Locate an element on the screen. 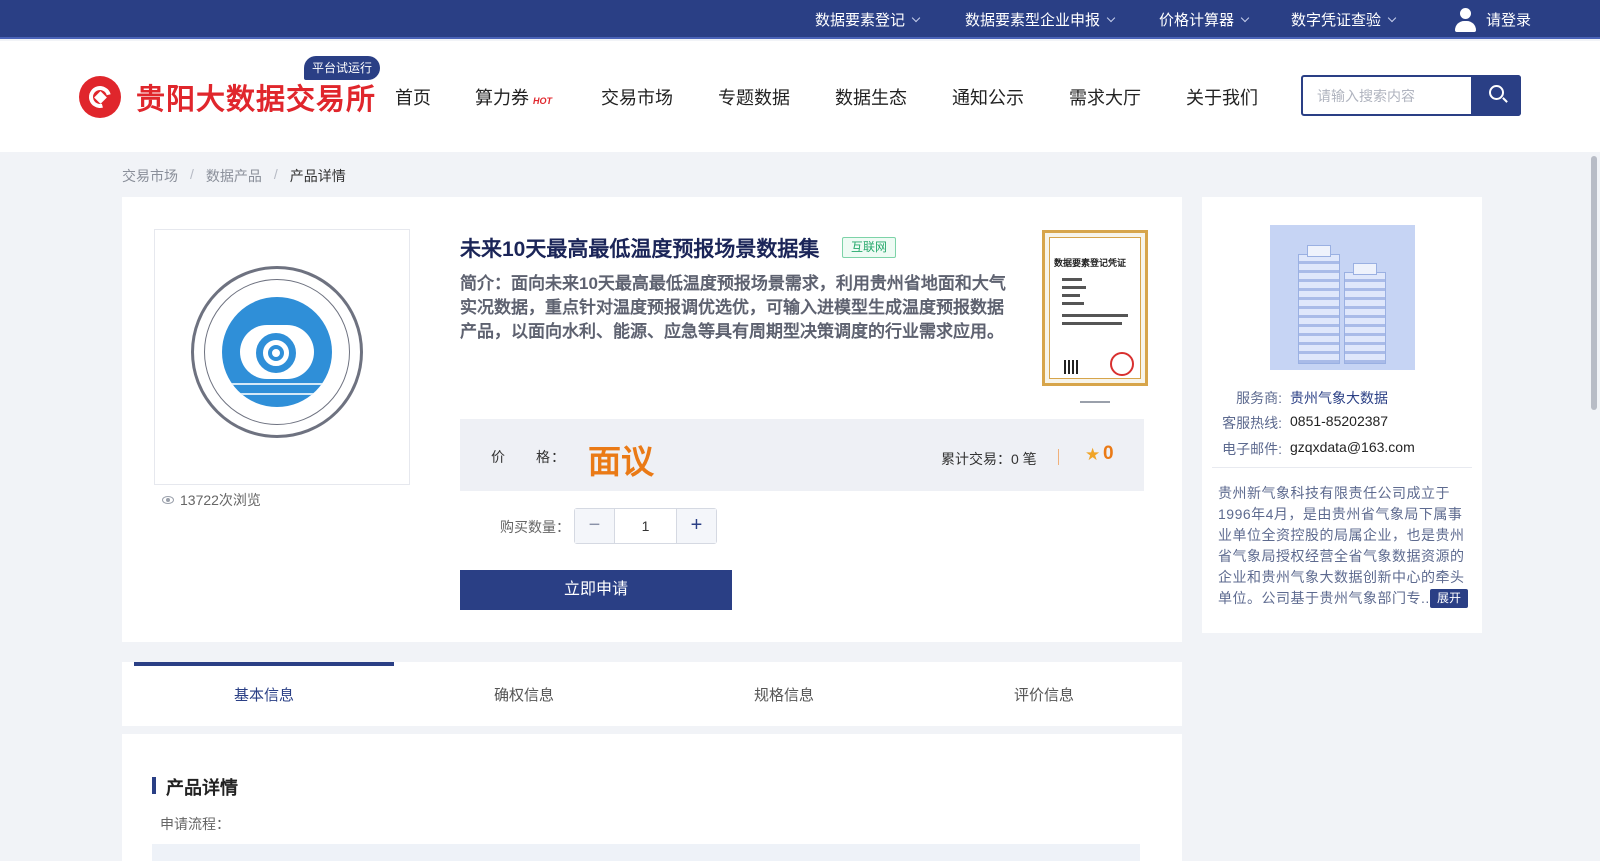 This screenshot has width=1600, height=861. process-panel is located at coordinates (646, 852).